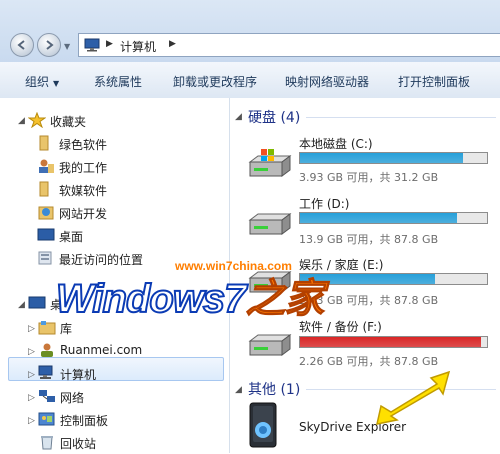 The image size is (500, 454). Describe the element at coordinates (215, 81) in the screenshot. I see `uninstall-program-button: 卸载或更改程序` at that location.